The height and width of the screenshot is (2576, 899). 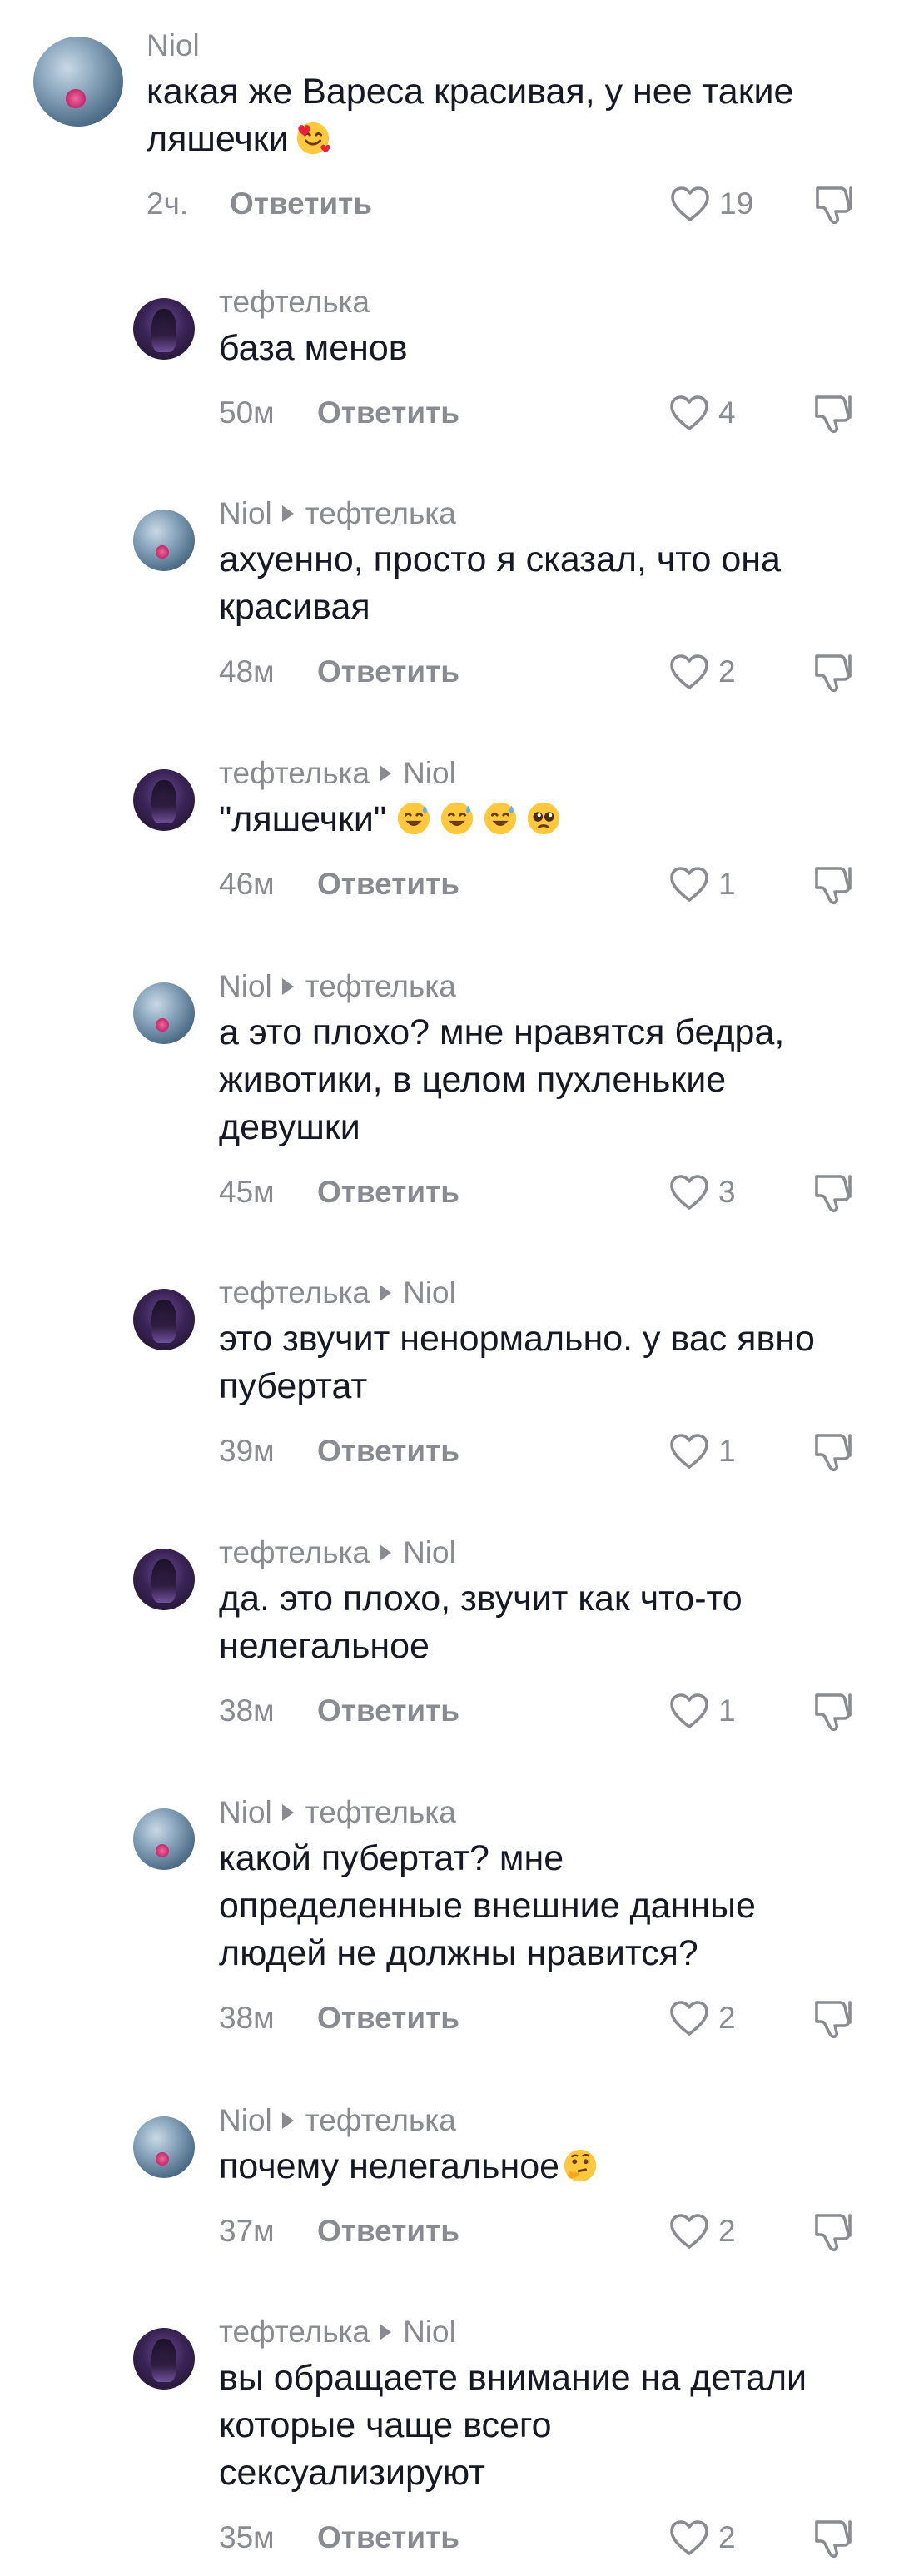 What do you see at coordinates (727, 1710) in the screenshot?
I see `like-count: 1` at bounding box center [727, 1710].